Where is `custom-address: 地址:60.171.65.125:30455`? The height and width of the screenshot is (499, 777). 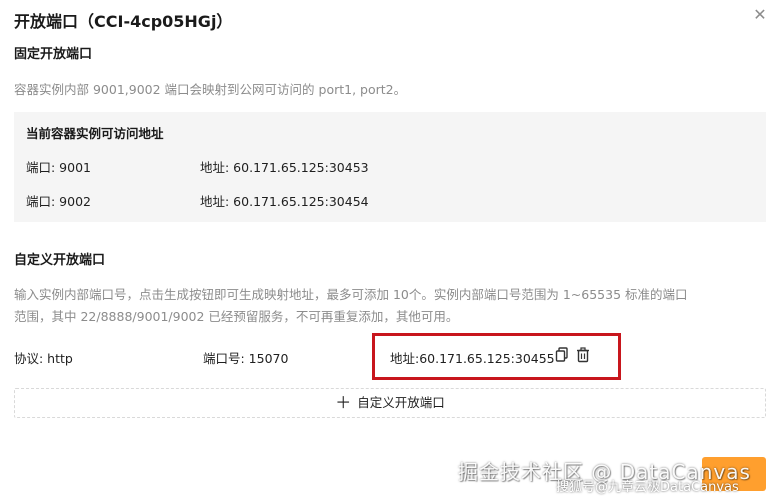
custom-address: 地址:60.171.65.125:30455 is located at coordinates (472, 358).